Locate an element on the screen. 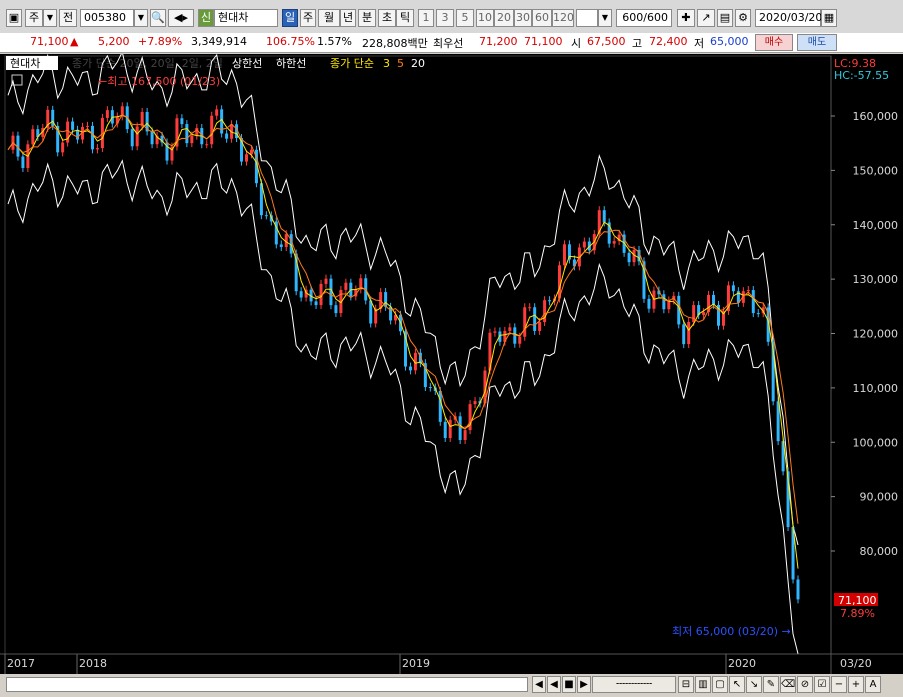  interval-120: 120 is located at coordinates (563, 18).